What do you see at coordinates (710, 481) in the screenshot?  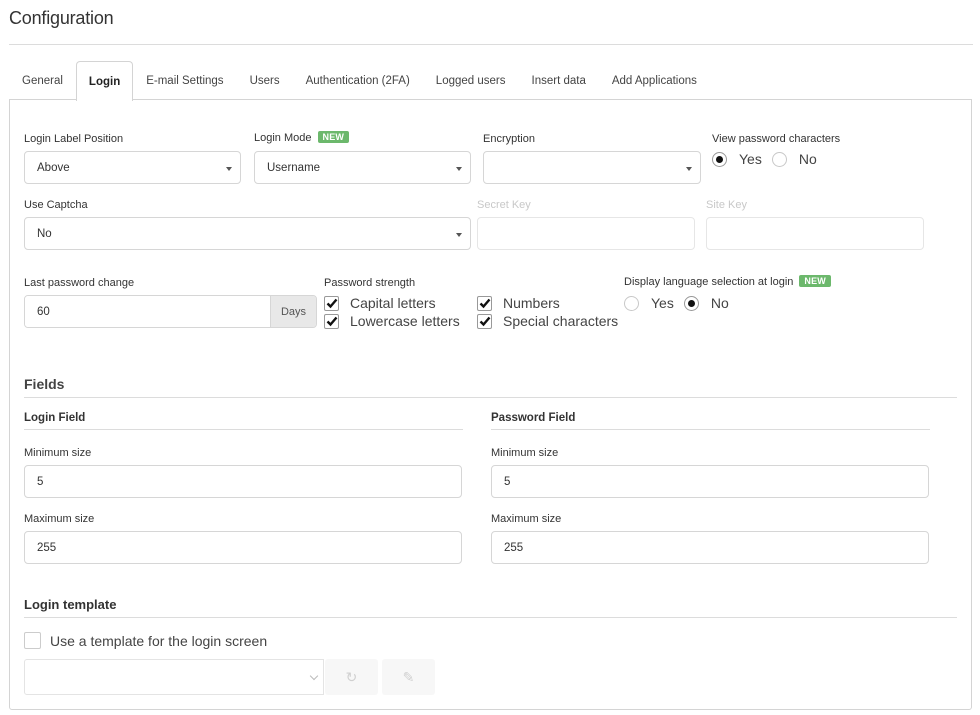 I see `password-min-size-input: 5` at bounding box center [710, 481].